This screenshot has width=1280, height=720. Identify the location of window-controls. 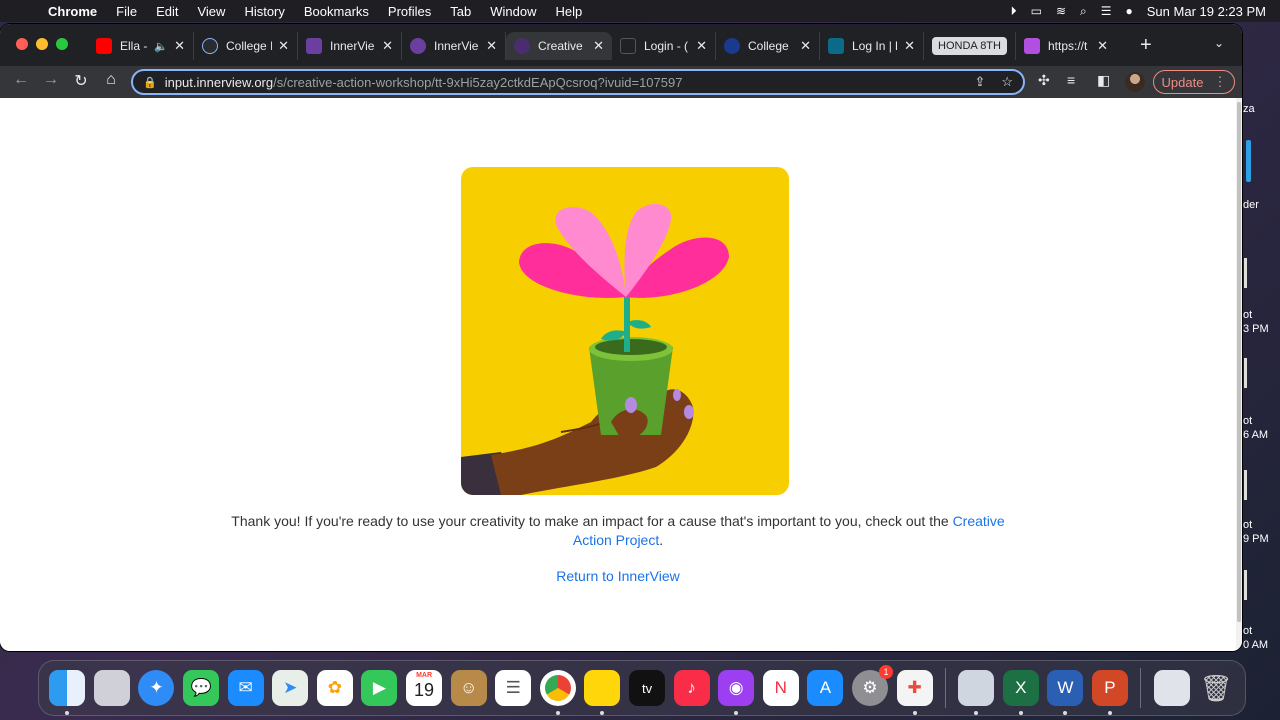
(42, 44).